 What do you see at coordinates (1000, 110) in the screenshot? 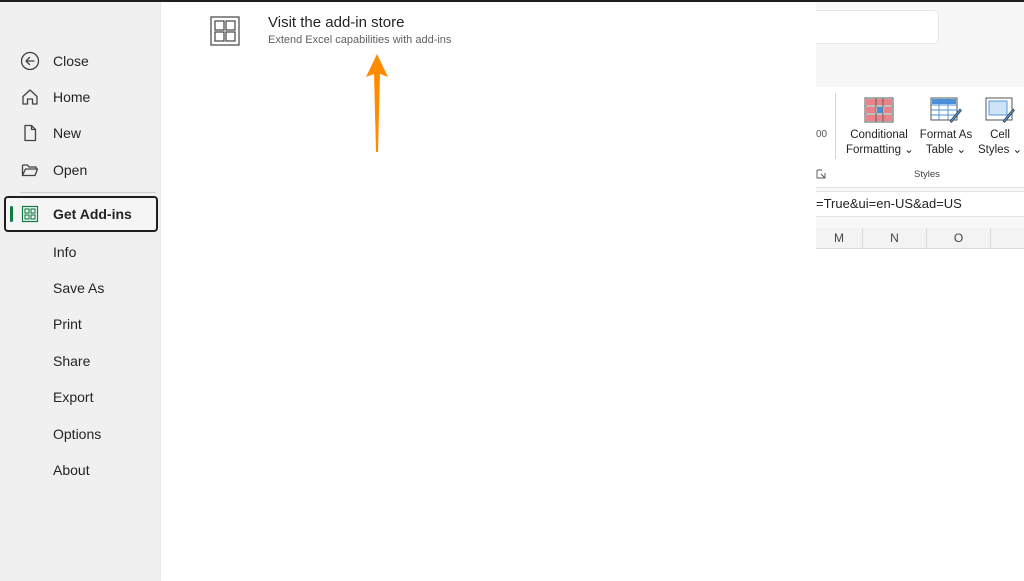
I see `cell-styles-icon` at bounding box center [1000, 110].